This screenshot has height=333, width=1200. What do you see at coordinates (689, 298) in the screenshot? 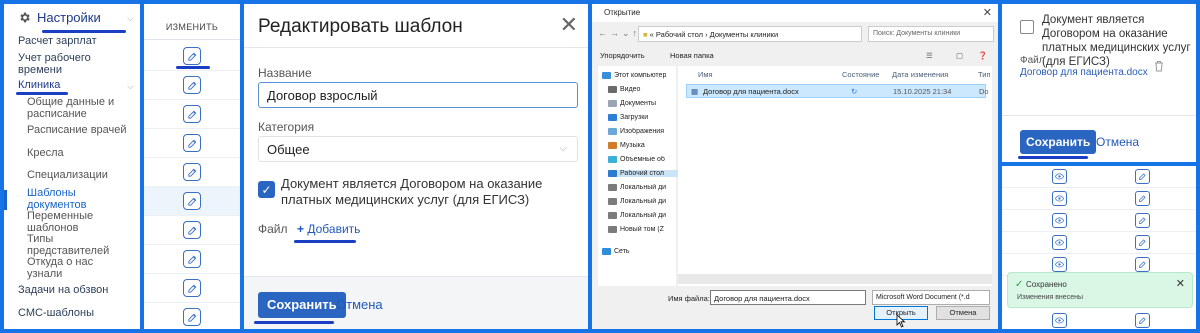
I see `filename-label: Имя файла:` at bounding box center [689, 298].